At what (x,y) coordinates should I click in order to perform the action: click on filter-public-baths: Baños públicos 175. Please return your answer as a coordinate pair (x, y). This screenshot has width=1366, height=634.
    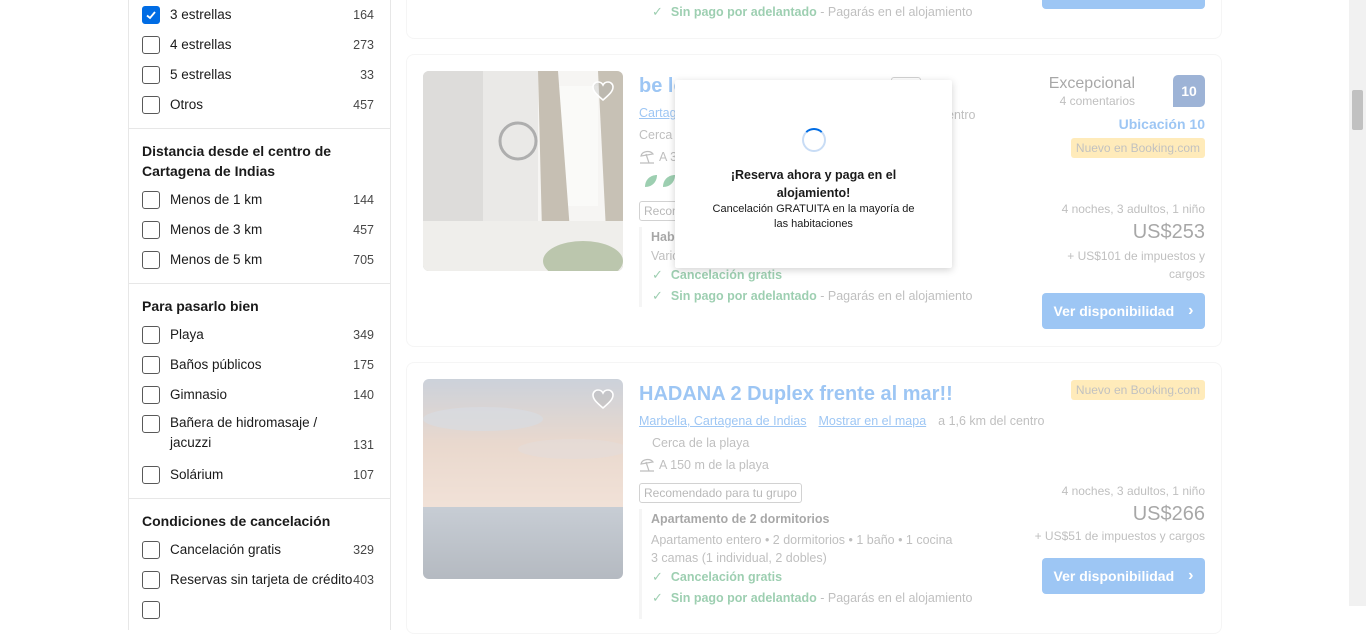
    Looking at the image, I should click on (258, 365).